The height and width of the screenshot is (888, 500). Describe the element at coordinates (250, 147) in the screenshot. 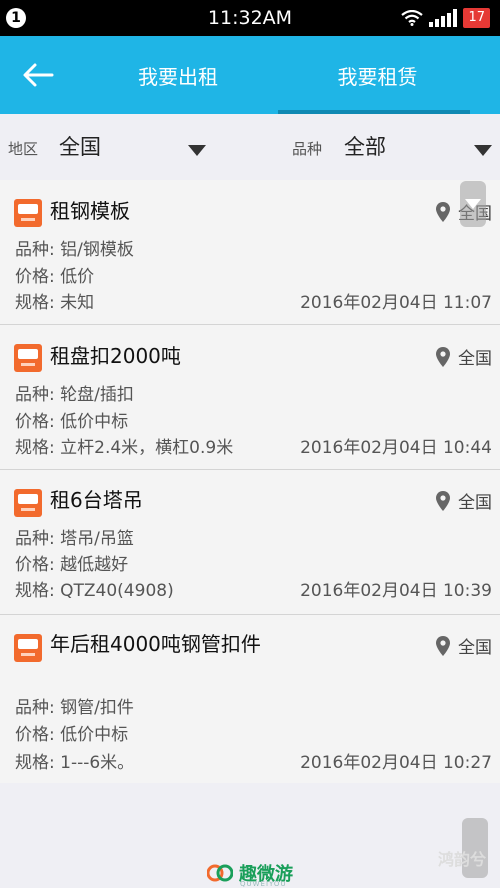

I see `filter-bar: 地区 全国 品种 全部` at that location.